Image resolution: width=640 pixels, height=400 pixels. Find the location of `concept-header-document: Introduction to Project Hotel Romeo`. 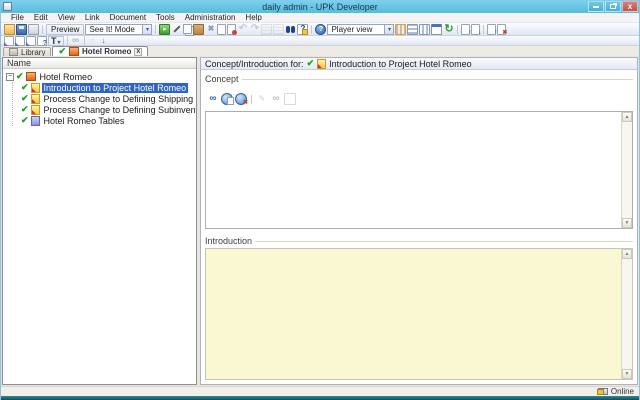

concept-header-document: Introduction to Project Hotel Romeo is located at coordinates (400, 63).